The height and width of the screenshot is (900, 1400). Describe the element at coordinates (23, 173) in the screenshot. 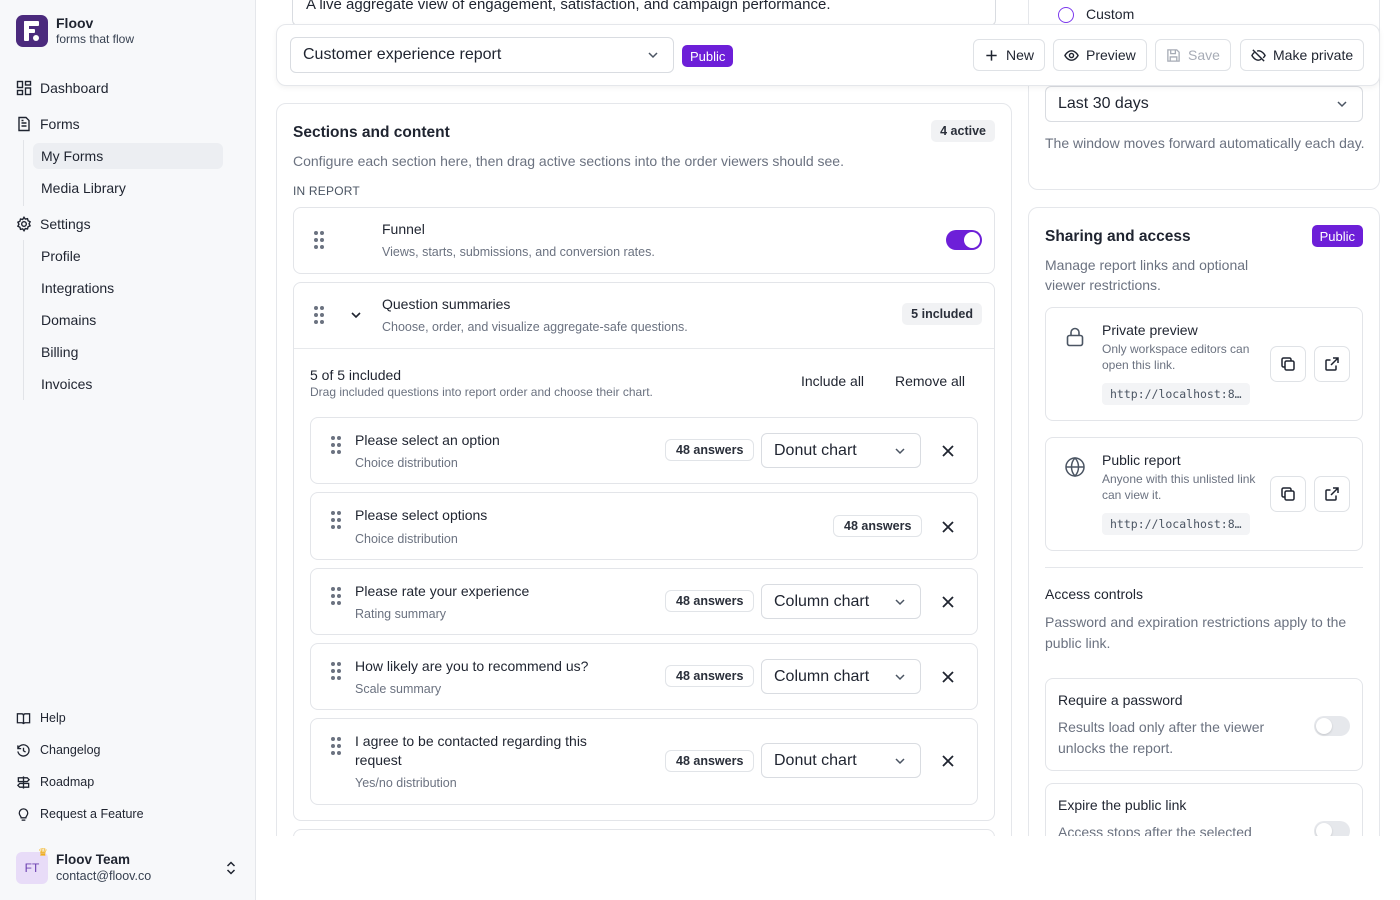

I see `forms-subnav-line` at that location.